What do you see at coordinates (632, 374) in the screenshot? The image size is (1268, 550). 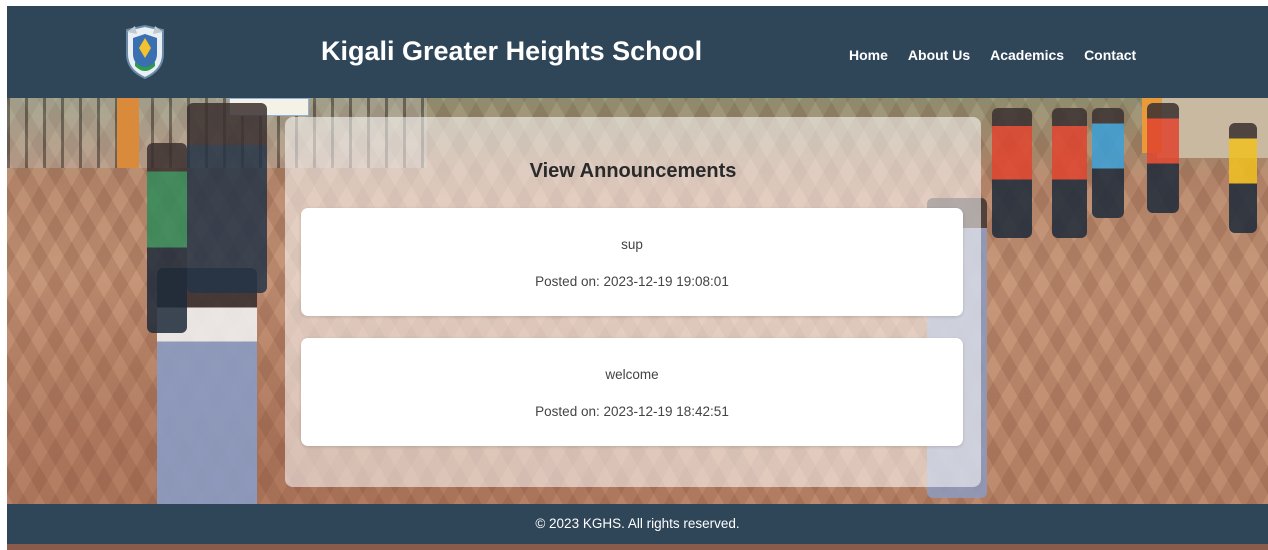 I see `announcement-message: welcome` at bounding box center [632, 374].